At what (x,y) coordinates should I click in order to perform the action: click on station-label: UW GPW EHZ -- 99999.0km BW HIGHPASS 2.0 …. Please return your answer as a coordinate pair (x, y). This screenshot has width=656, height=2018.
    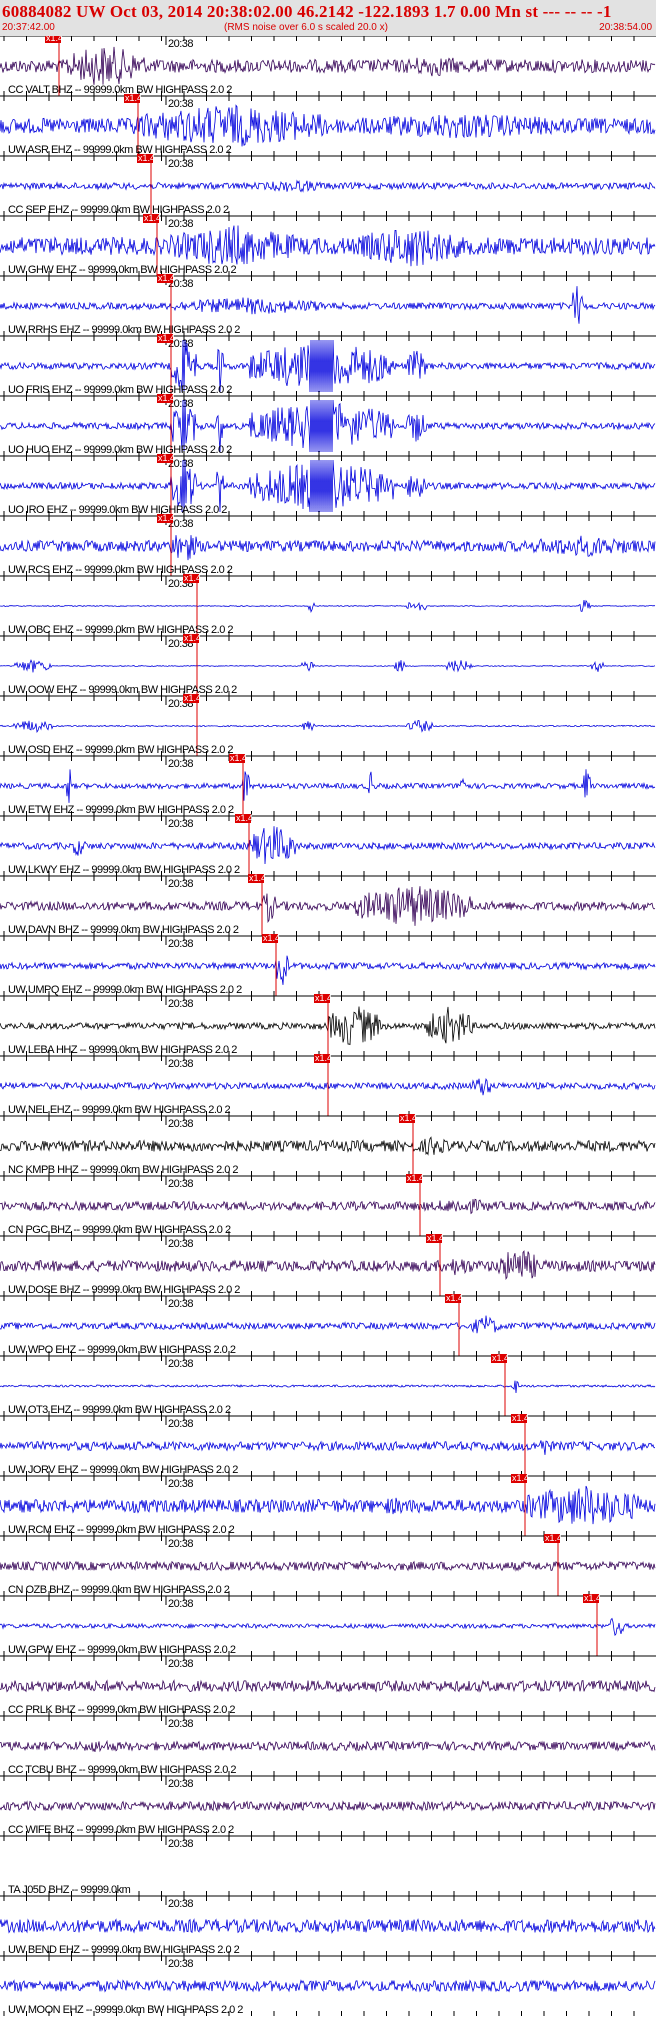
    Looking at the image, I should click on (122, 1650).